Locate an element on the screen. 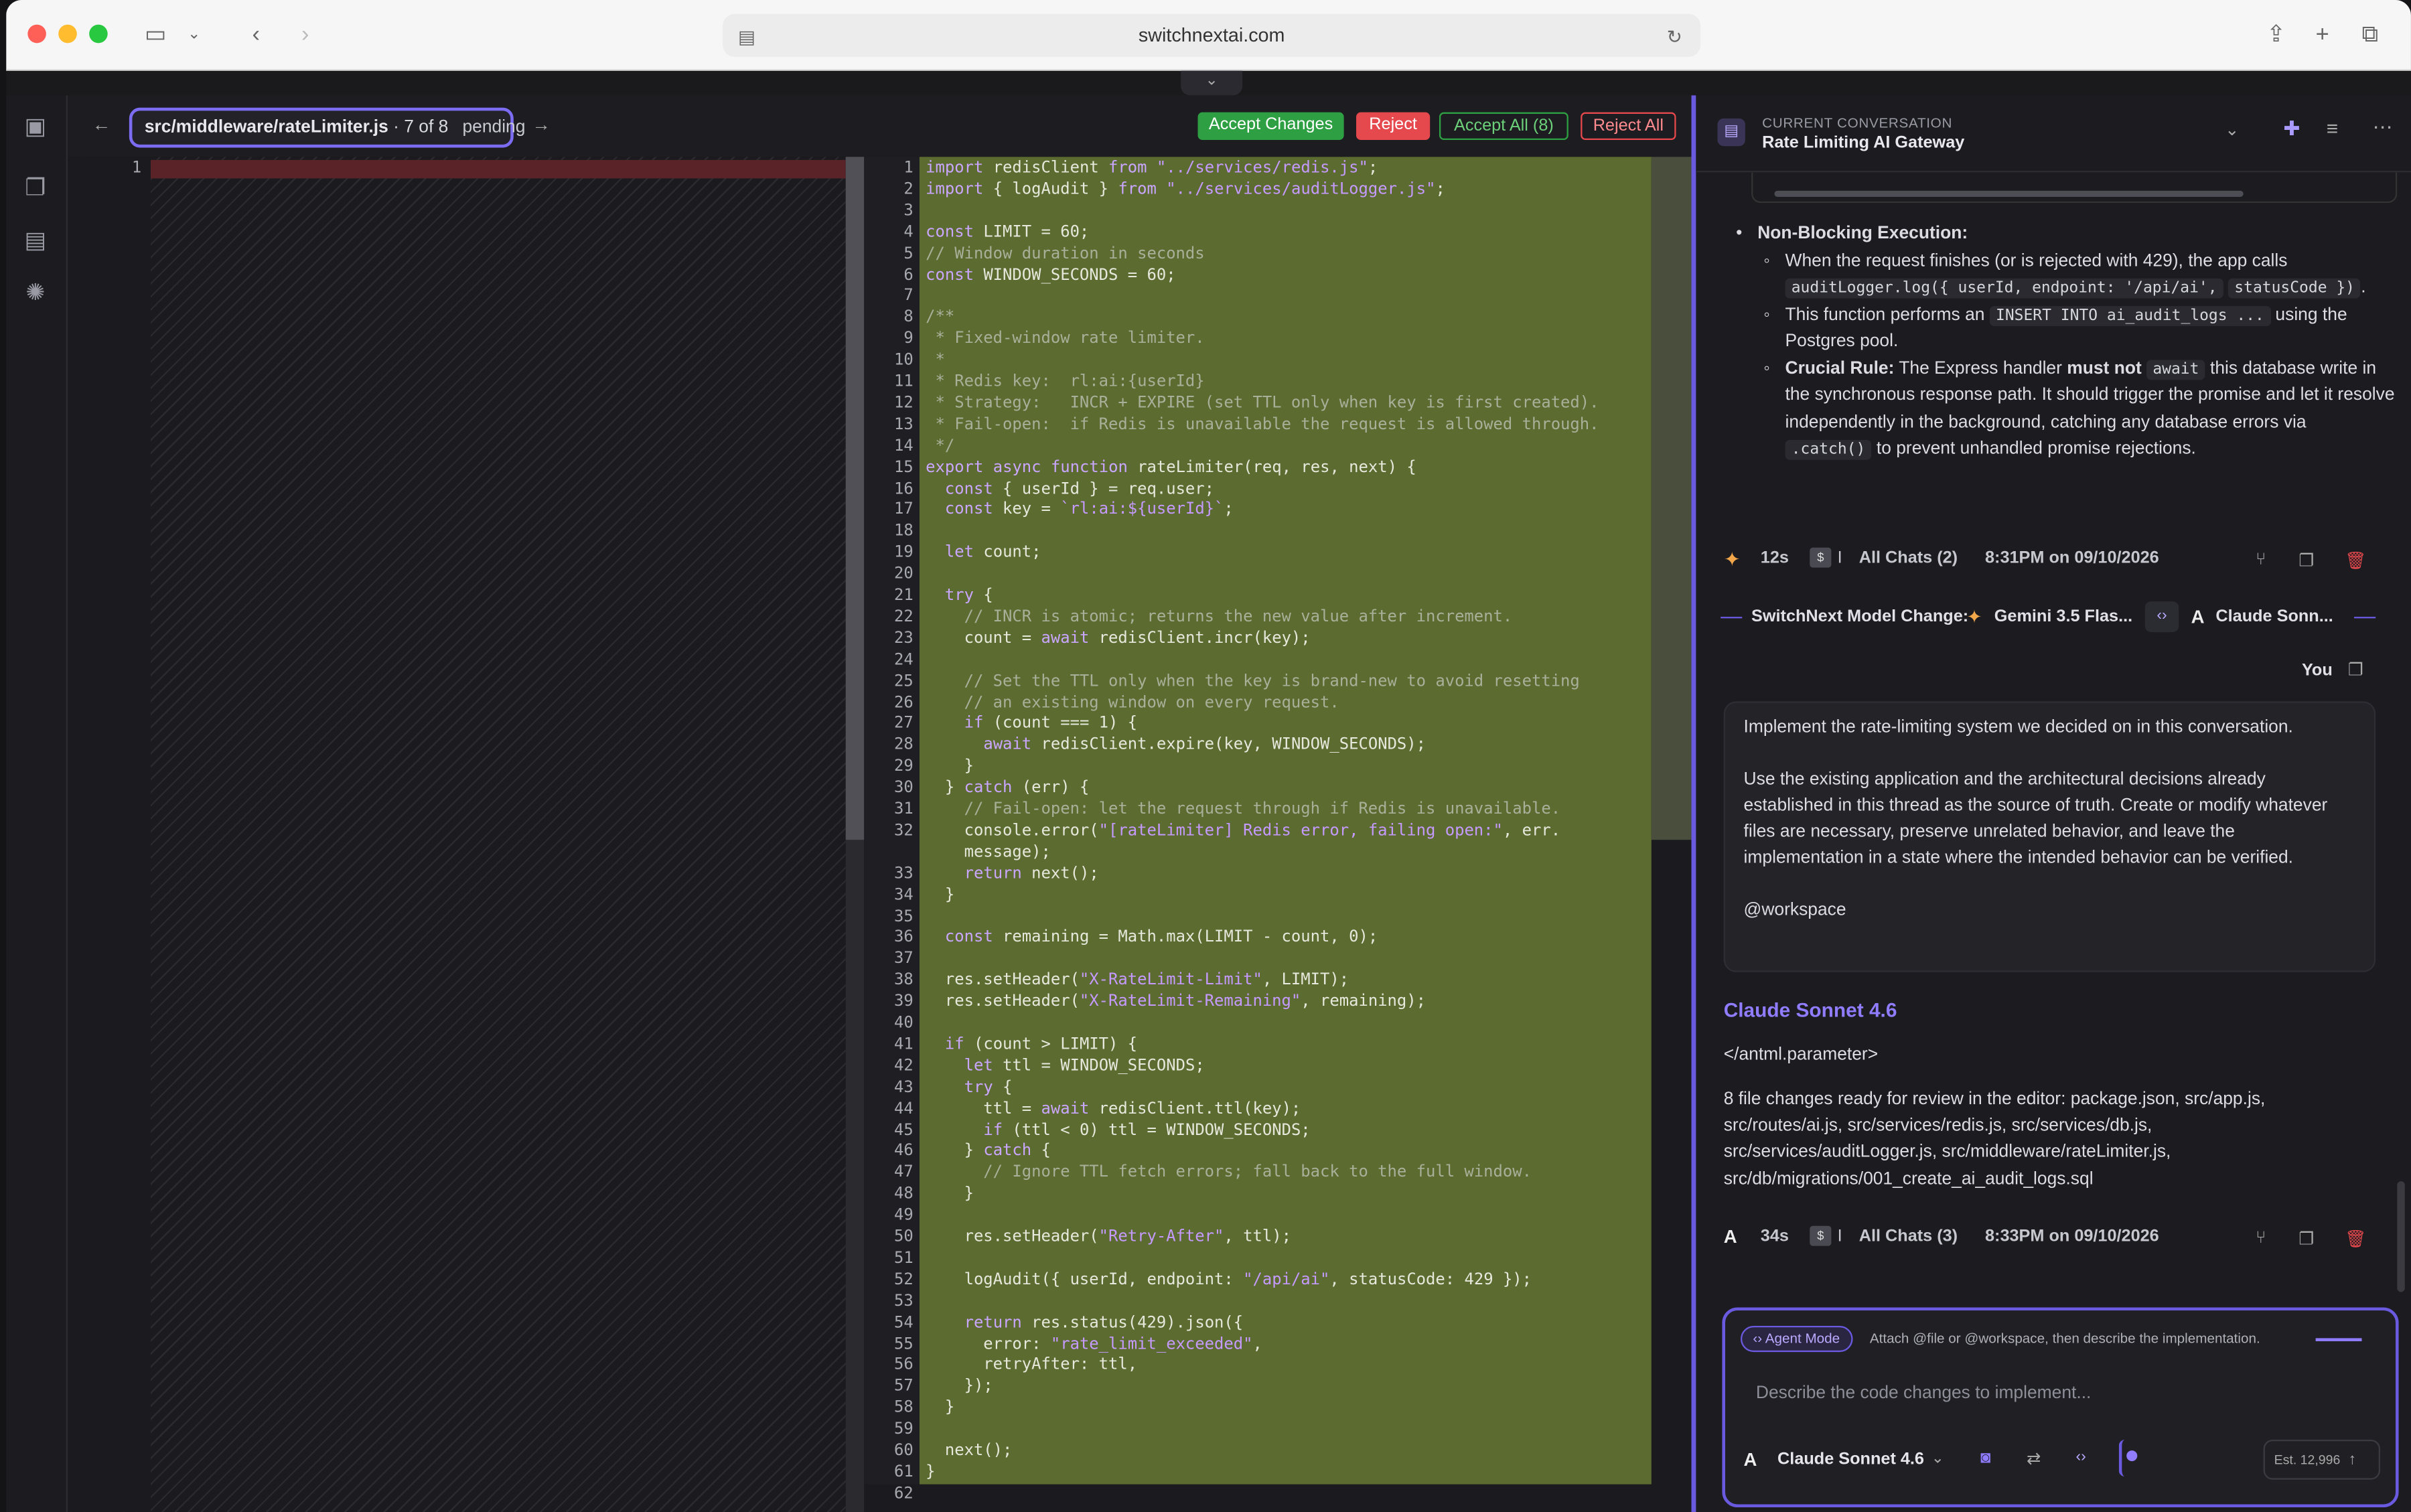 This screenshot has height=1512, width=2411. line-number: 24 is located at coordinates (904, 659).